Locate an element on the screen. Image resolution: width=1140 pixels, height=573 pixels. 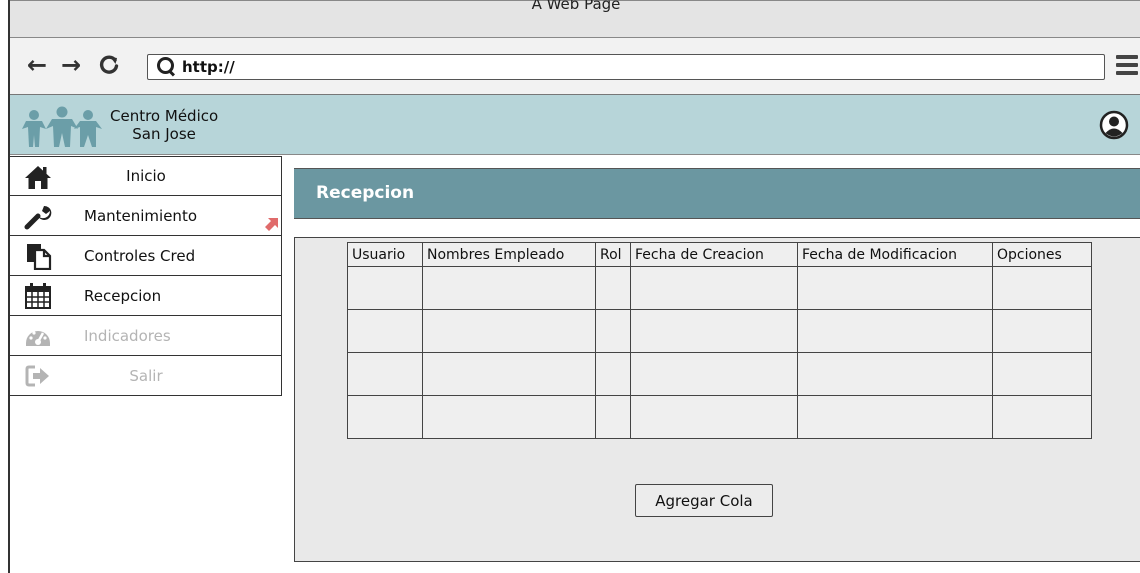
panel-header: Recepcion is located at coordinates (717, 193).